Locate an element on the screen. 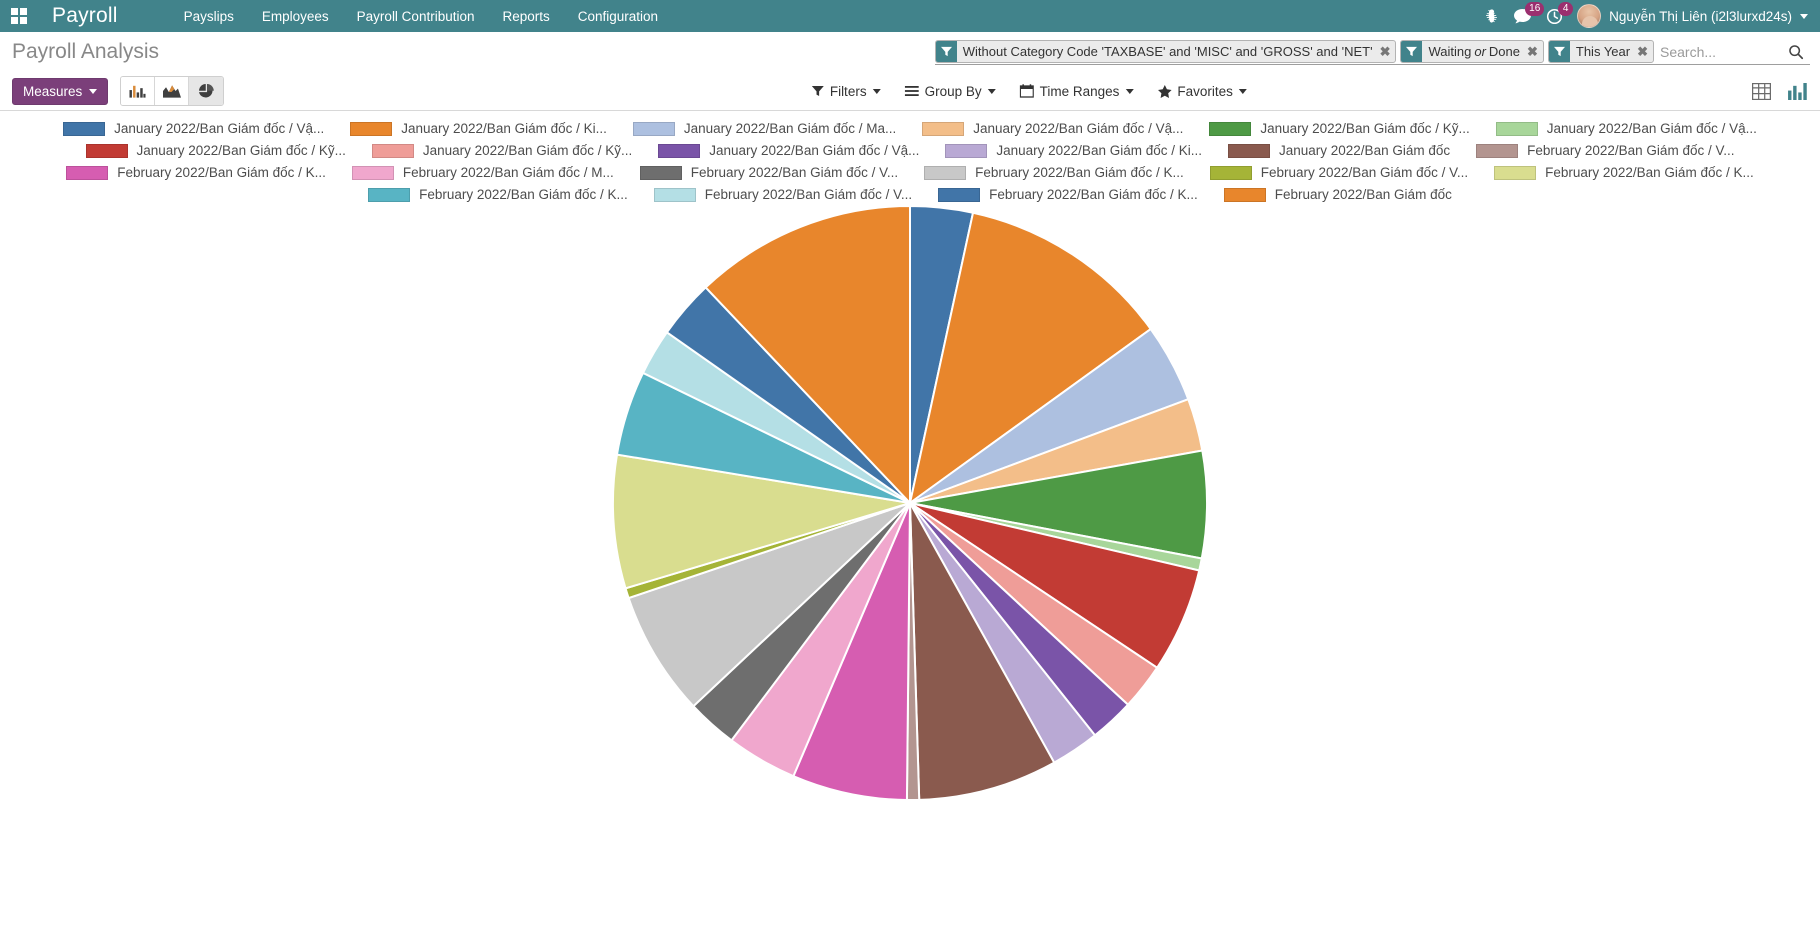 This screenshot has height=934, width=1820. measures-button: Measures is located at coordinates (60, 91).